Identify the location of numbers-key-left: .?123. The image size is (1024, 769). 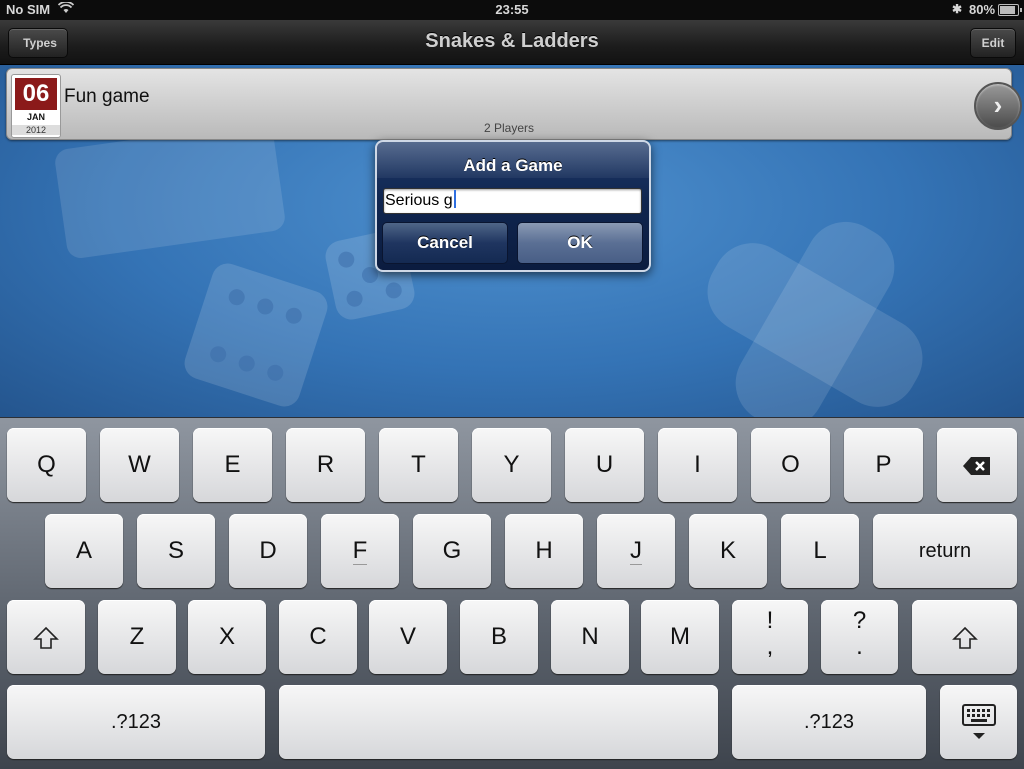
(136, 722).